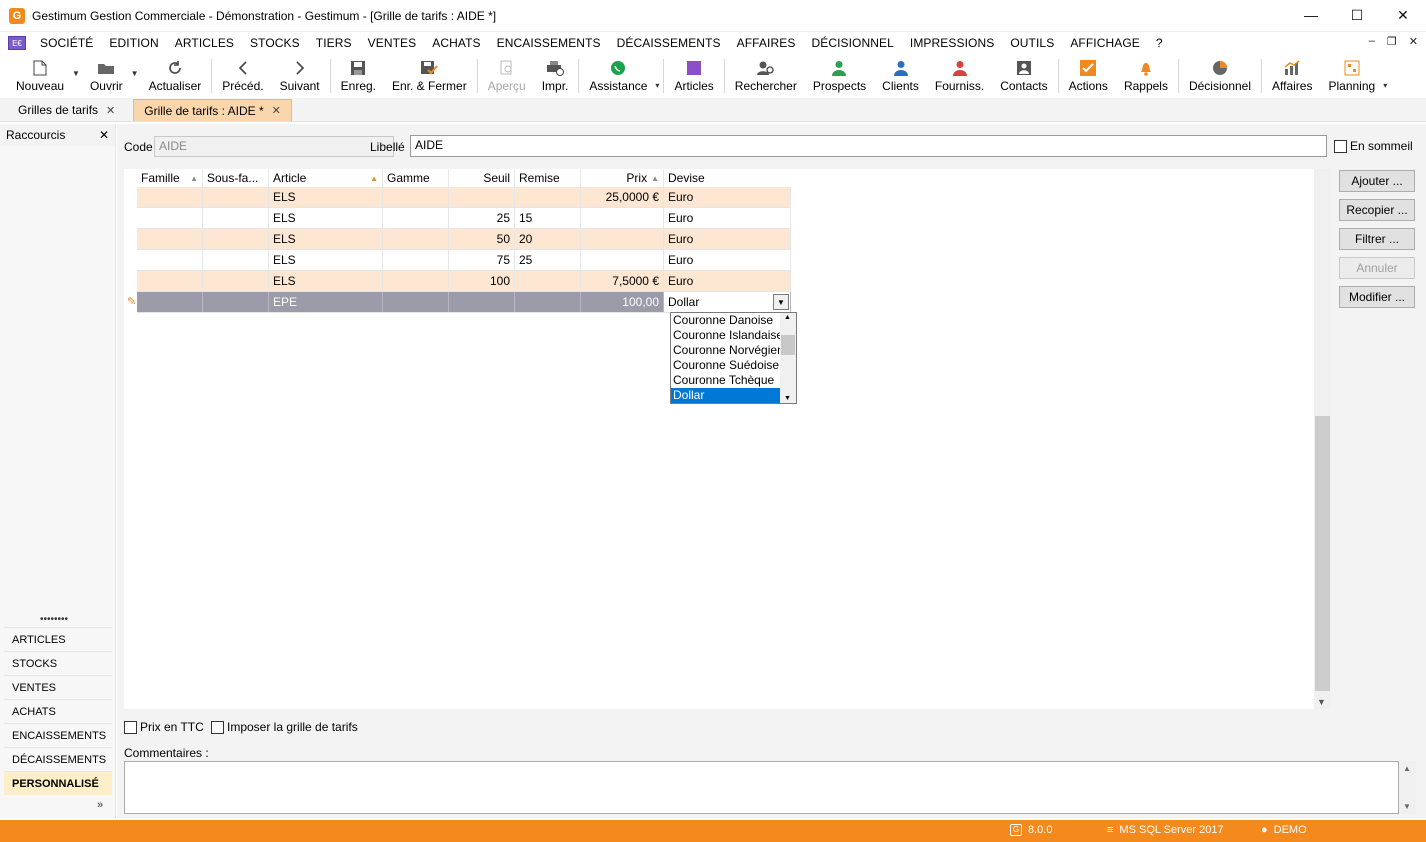 This screenshot has height=842, width=1426. I want to click on sidebar-item-encaissements: ENCAISSEMENTS, so click(58, 735).